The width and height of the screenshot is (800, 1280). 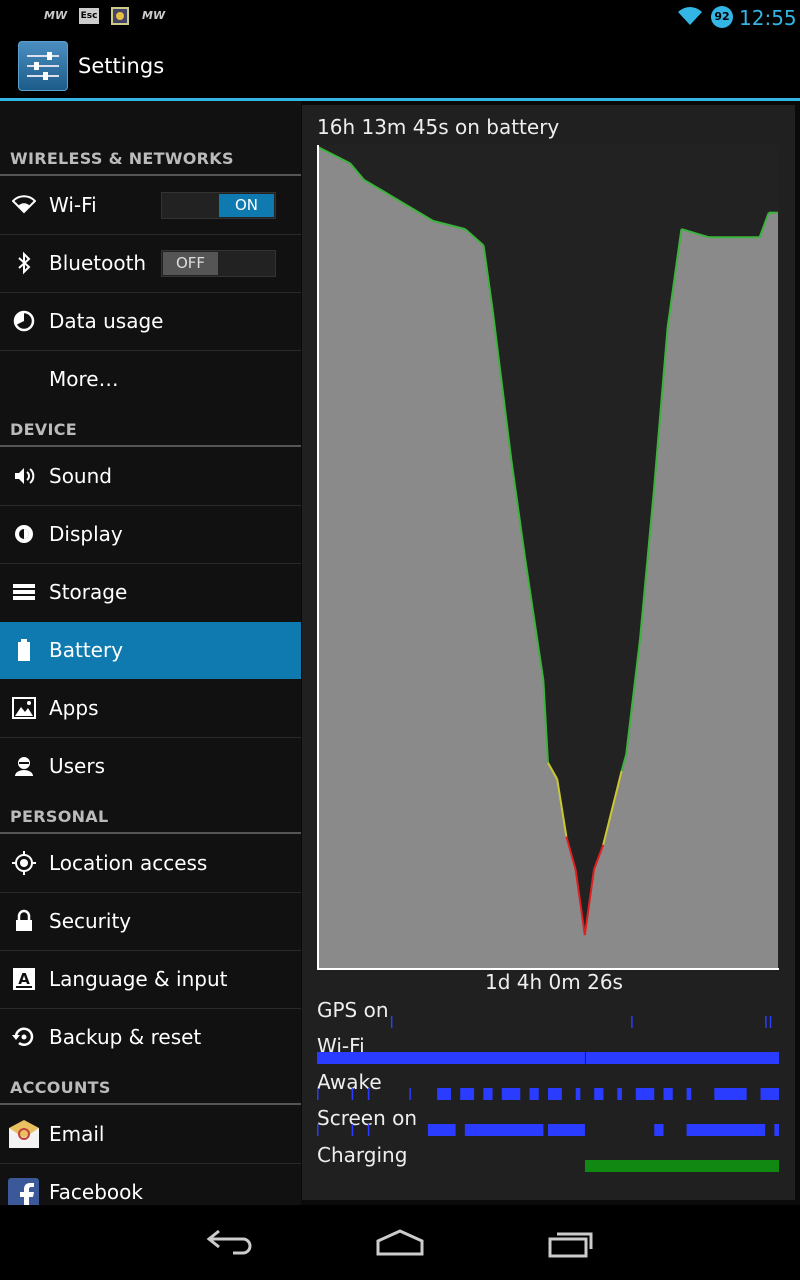 What do you see at coordinates (400, 17) in the screenshot?
I see `status-bar: MW Esc MW 92 12:55` at bounding box center [400, 17].